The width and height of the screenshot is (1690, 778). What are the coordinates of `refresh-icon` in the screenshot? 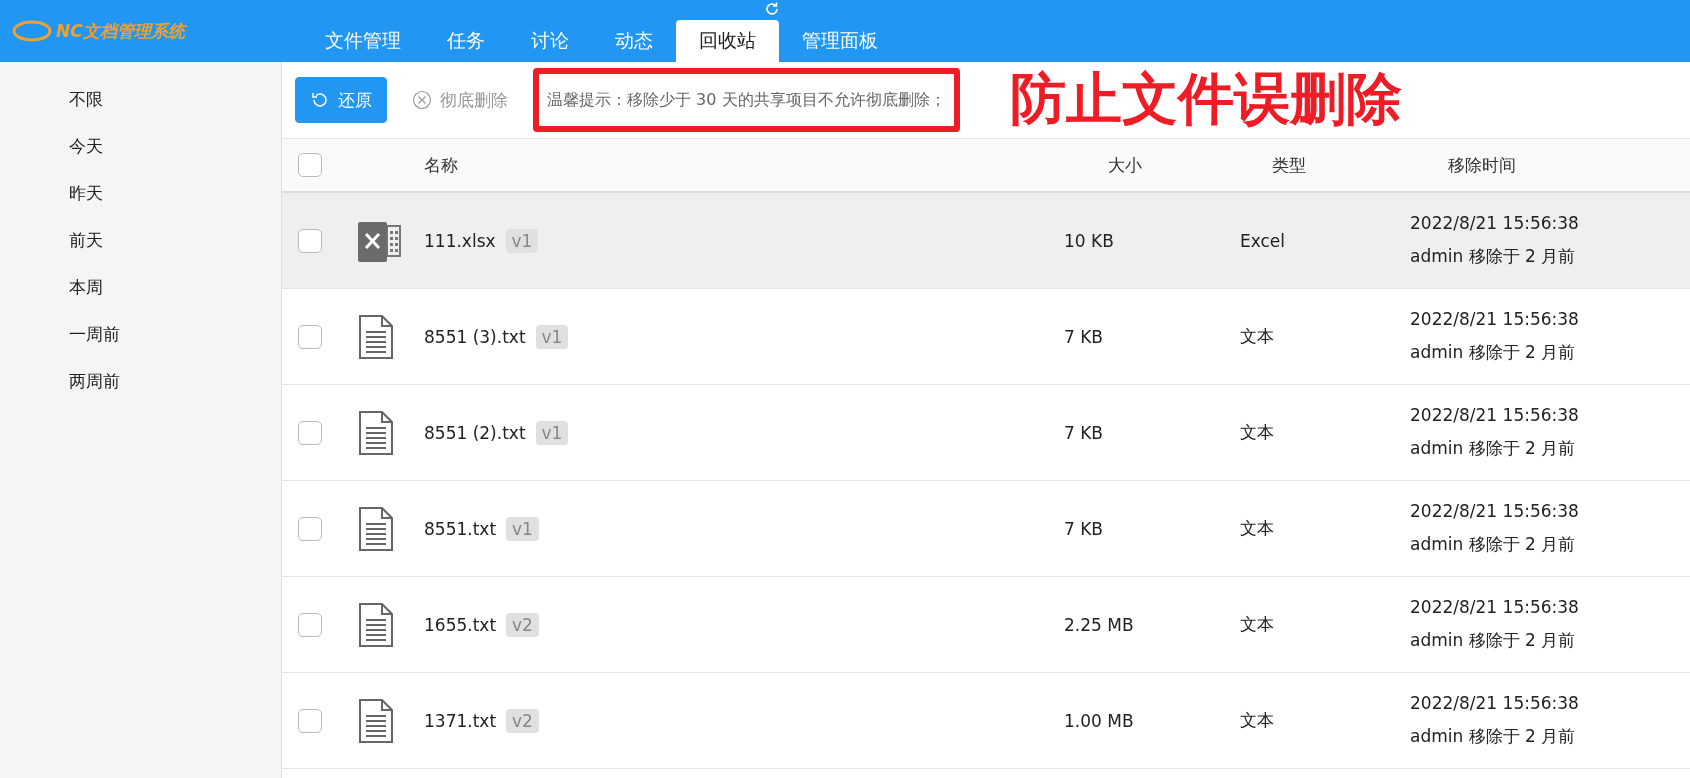 It's located at (772, 9).